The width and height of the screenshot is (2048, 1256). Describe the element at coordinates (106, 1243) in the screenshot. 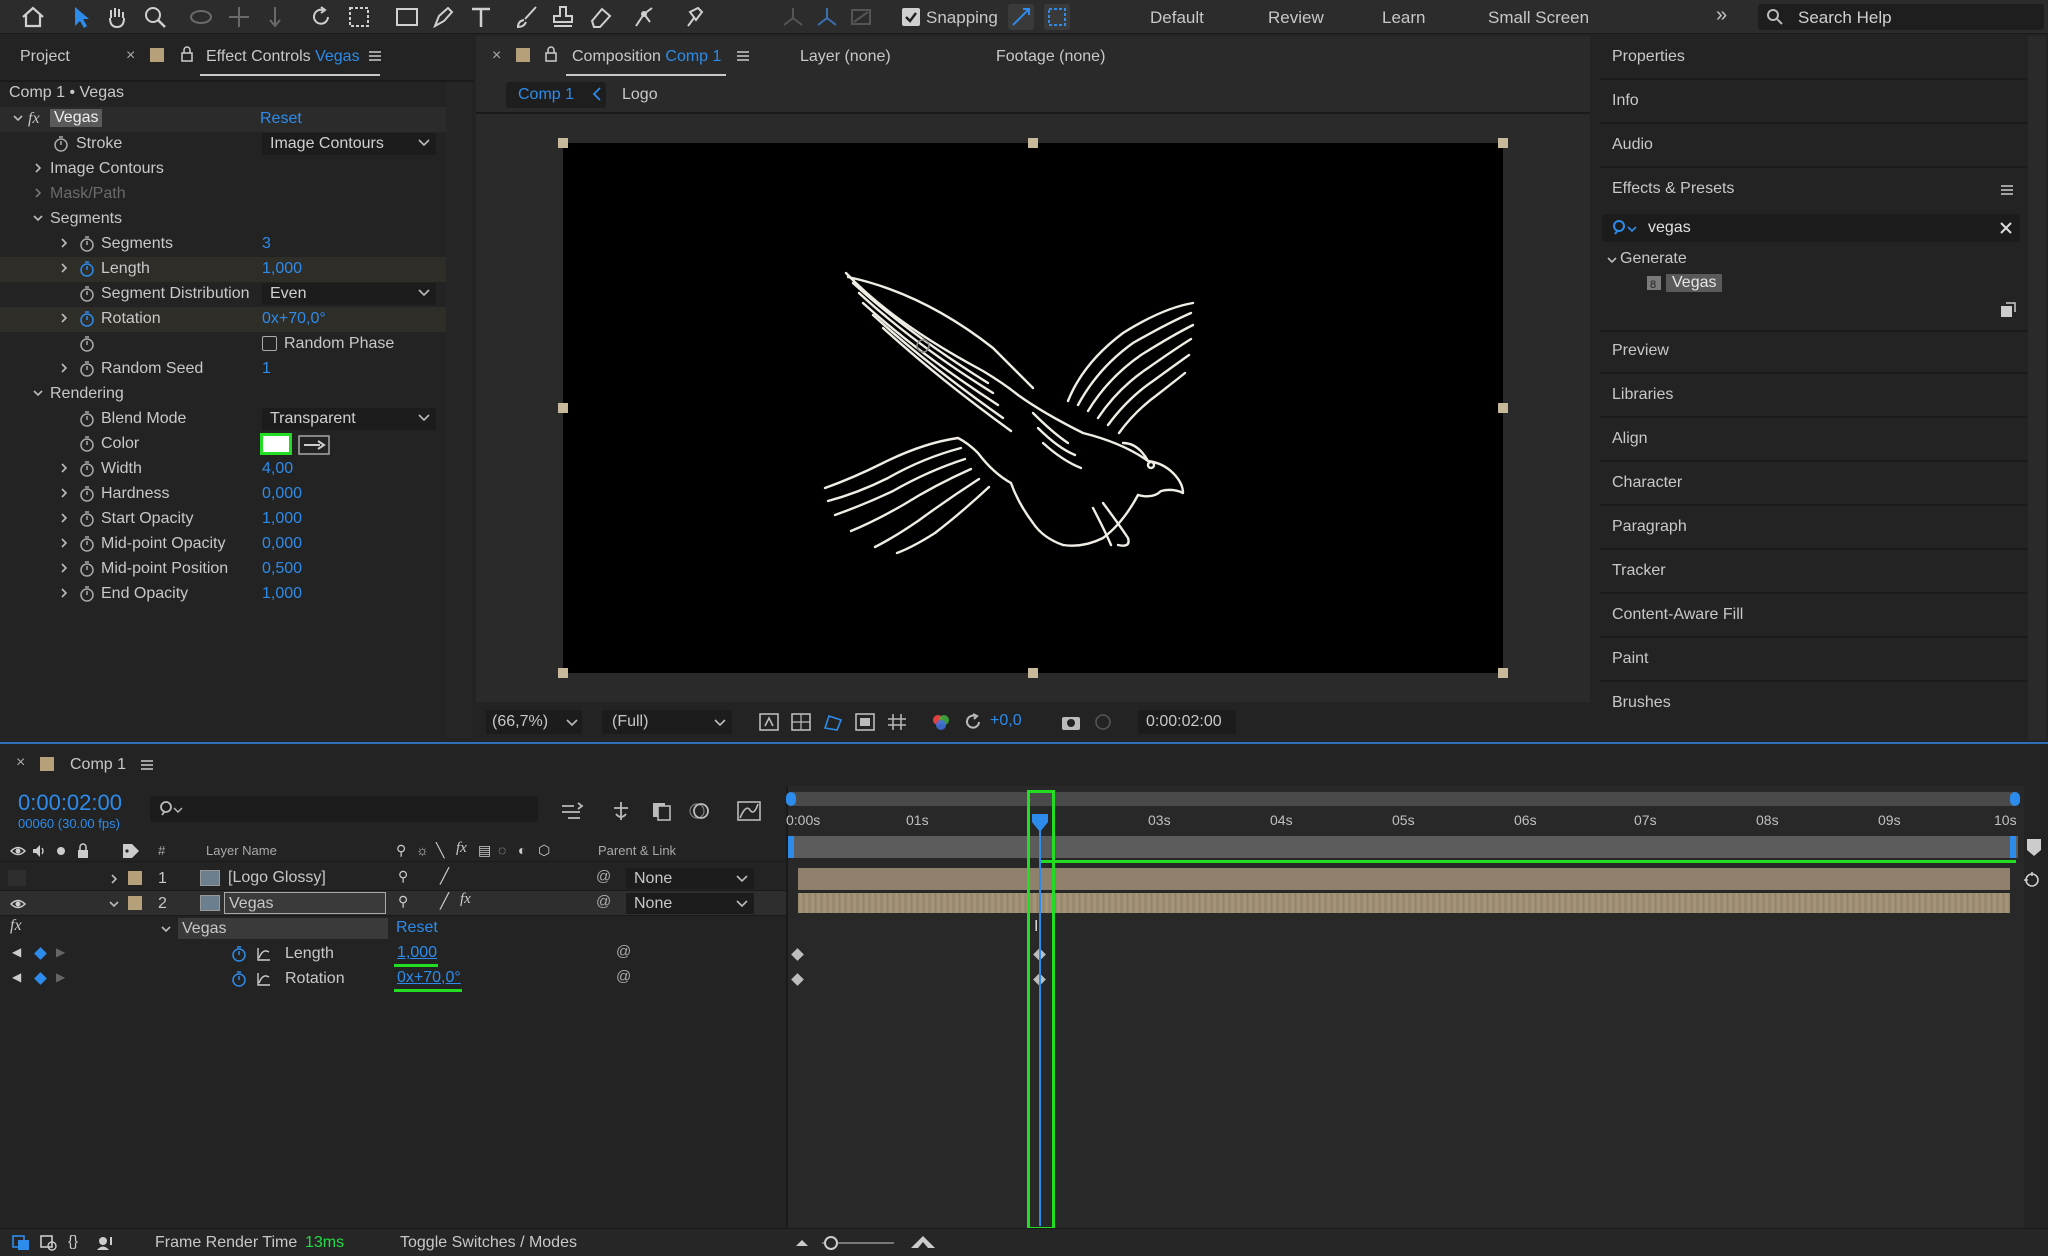

I see `render-time-icon` at that location.